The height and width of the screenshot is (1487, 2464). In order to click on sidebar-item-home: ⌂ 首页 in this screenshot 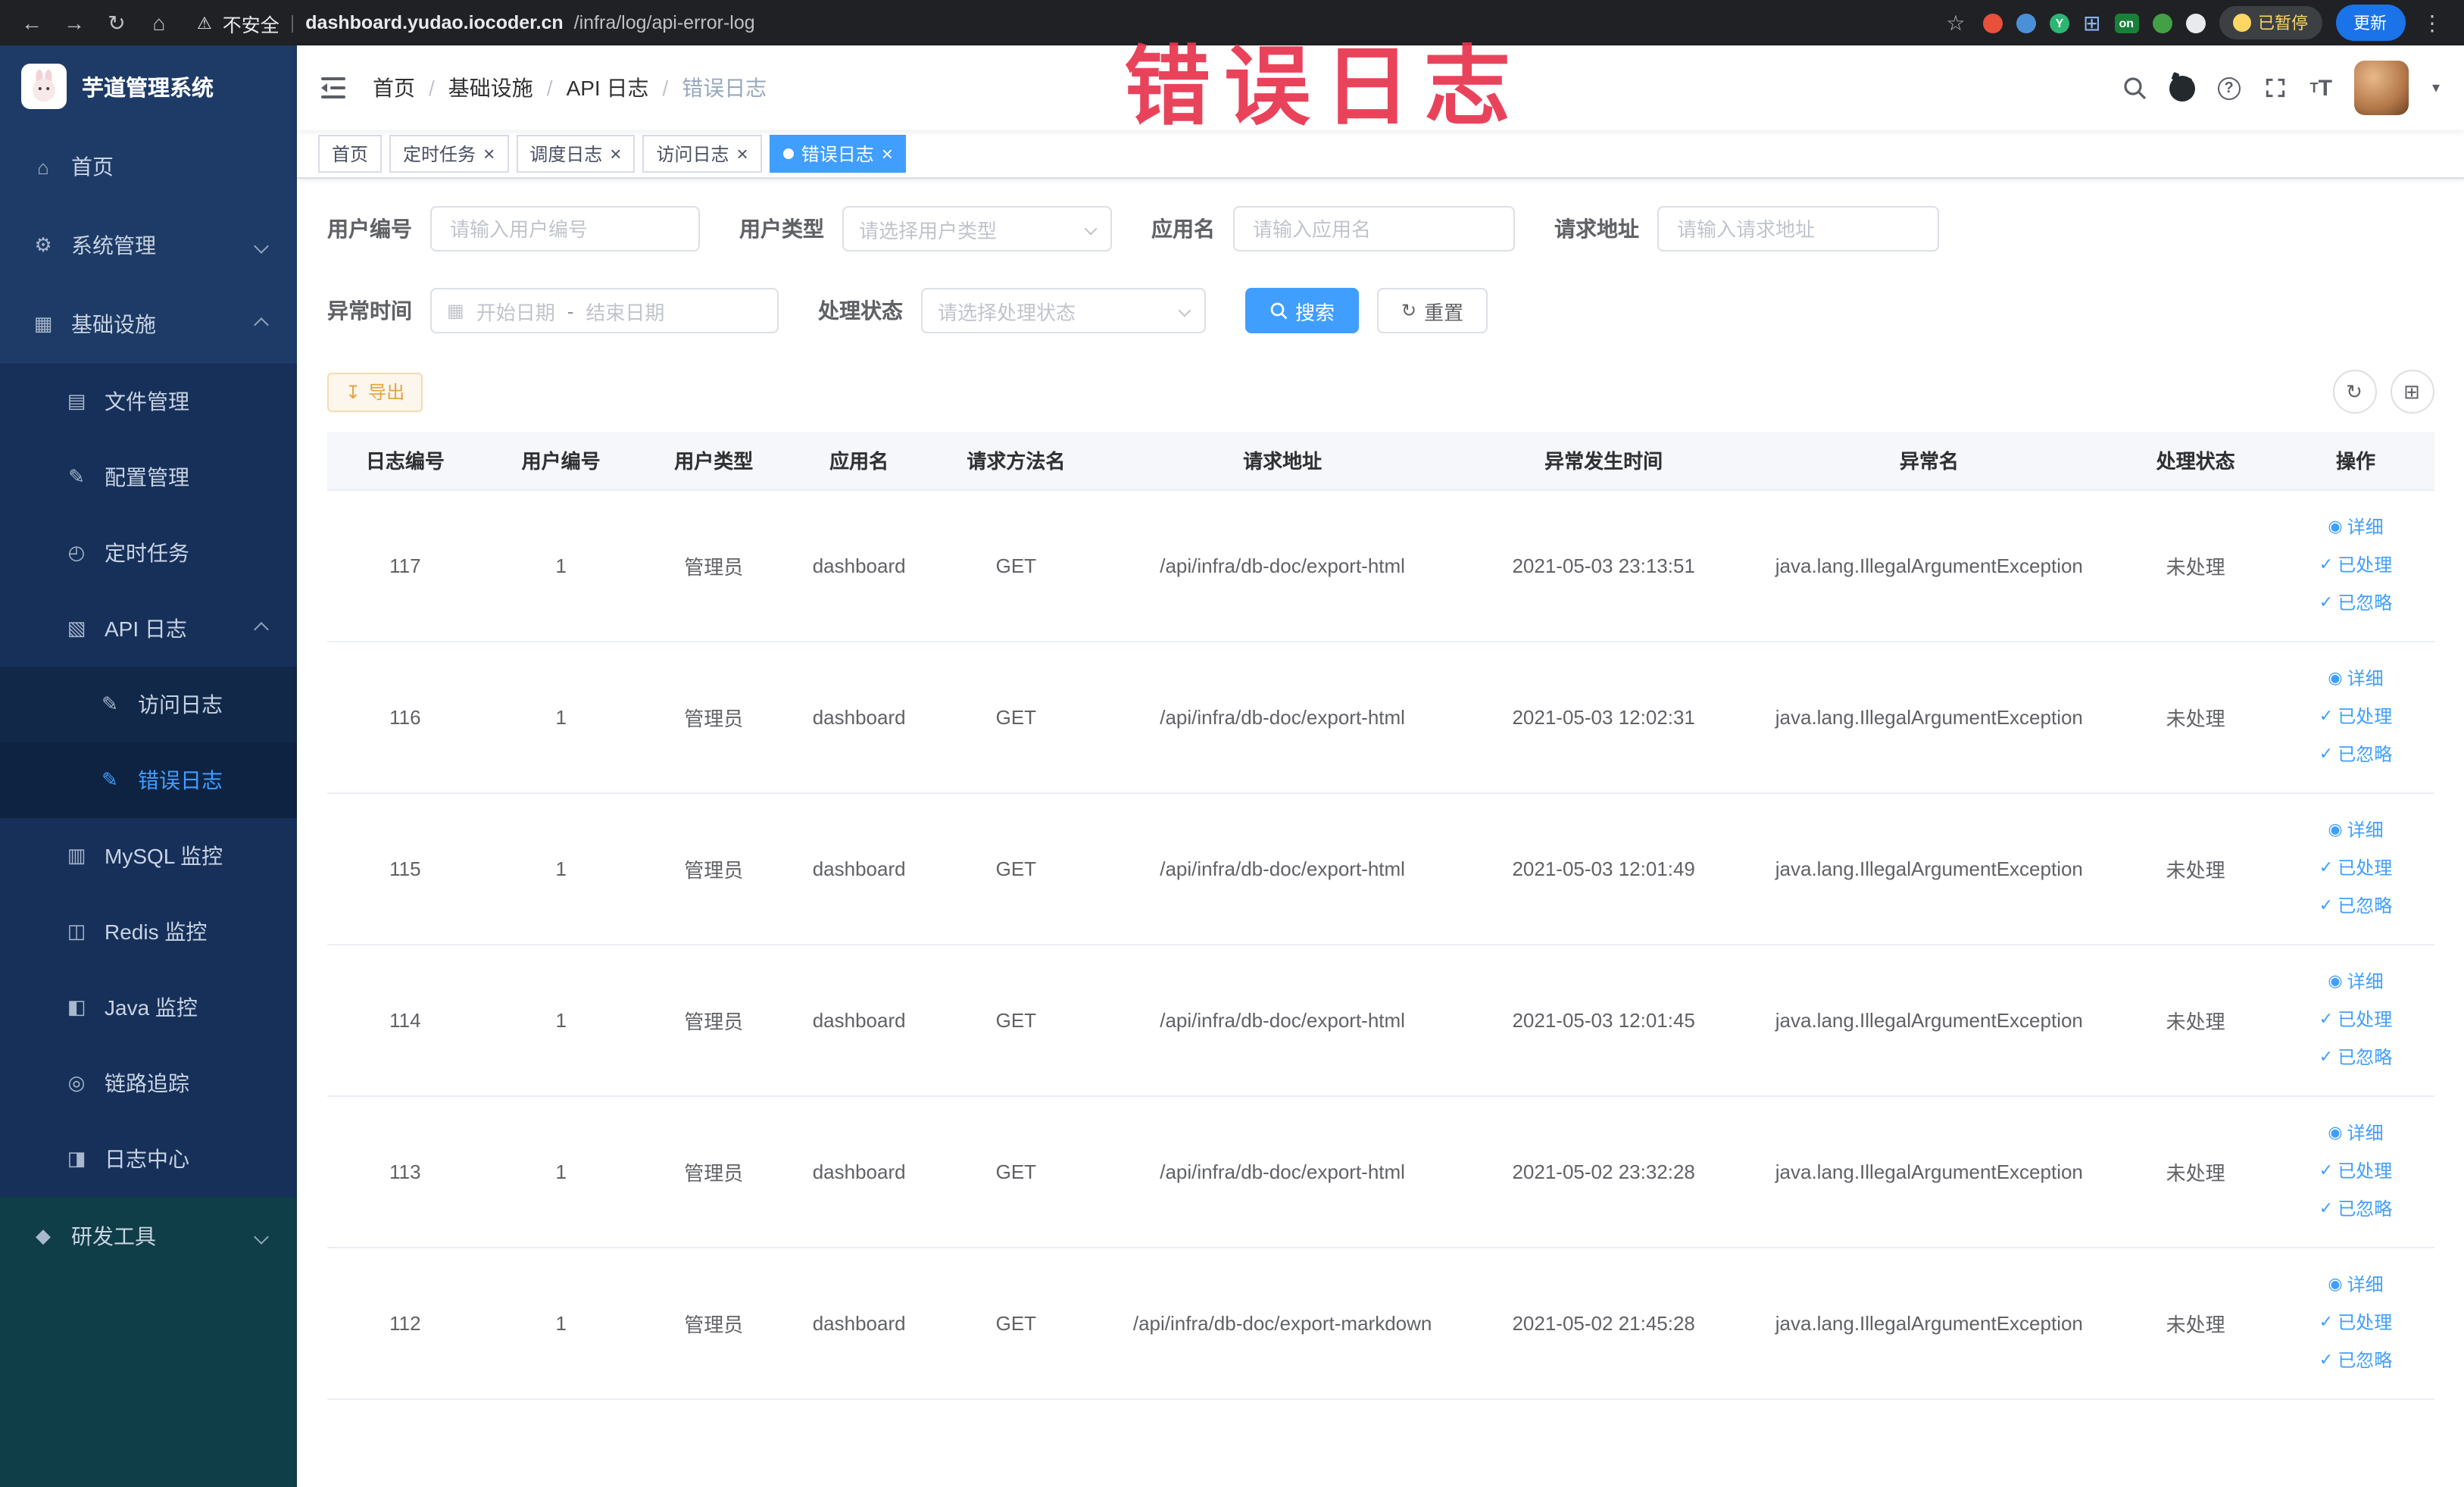, I will do `click(148, 166)`.